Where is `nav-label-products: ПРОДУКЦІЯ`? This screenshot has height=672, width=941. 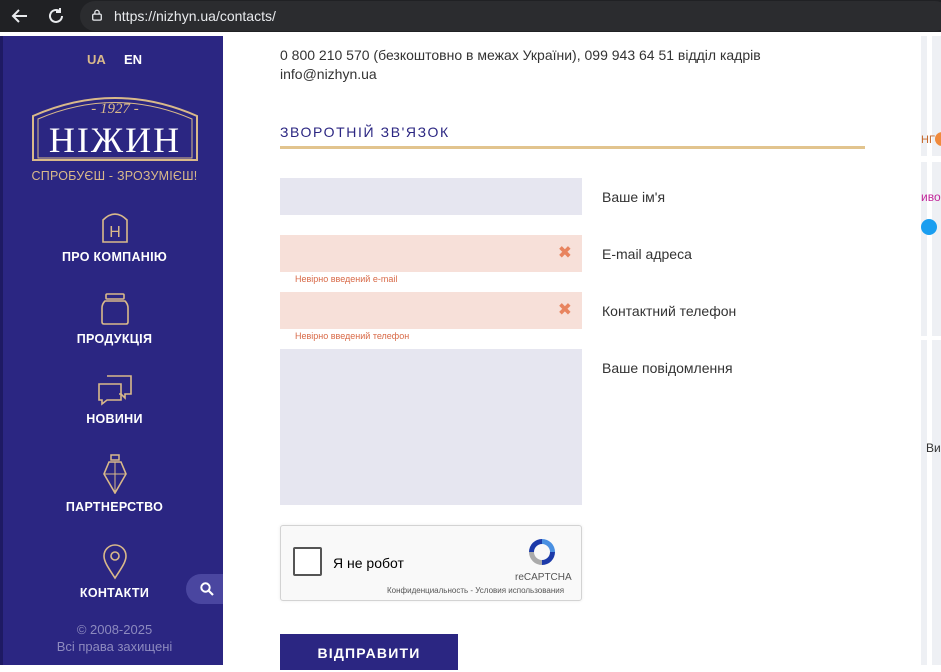 nav-label-products: ПРОДУКЦІЯ is located at coordinates (114, 339).